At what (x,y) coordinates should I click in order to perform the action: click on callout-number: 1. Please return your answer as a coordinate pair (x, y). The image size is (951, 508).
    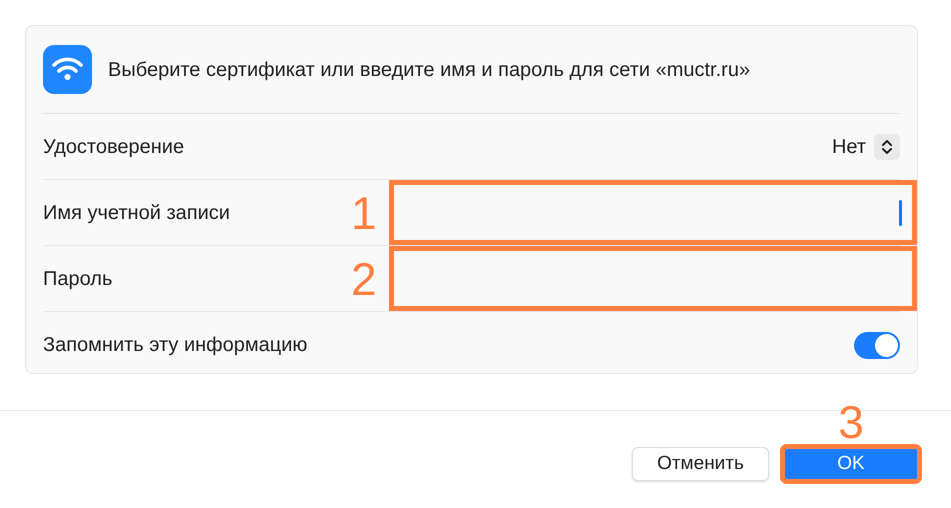
    Looking at the image, I should click on (364, 213).